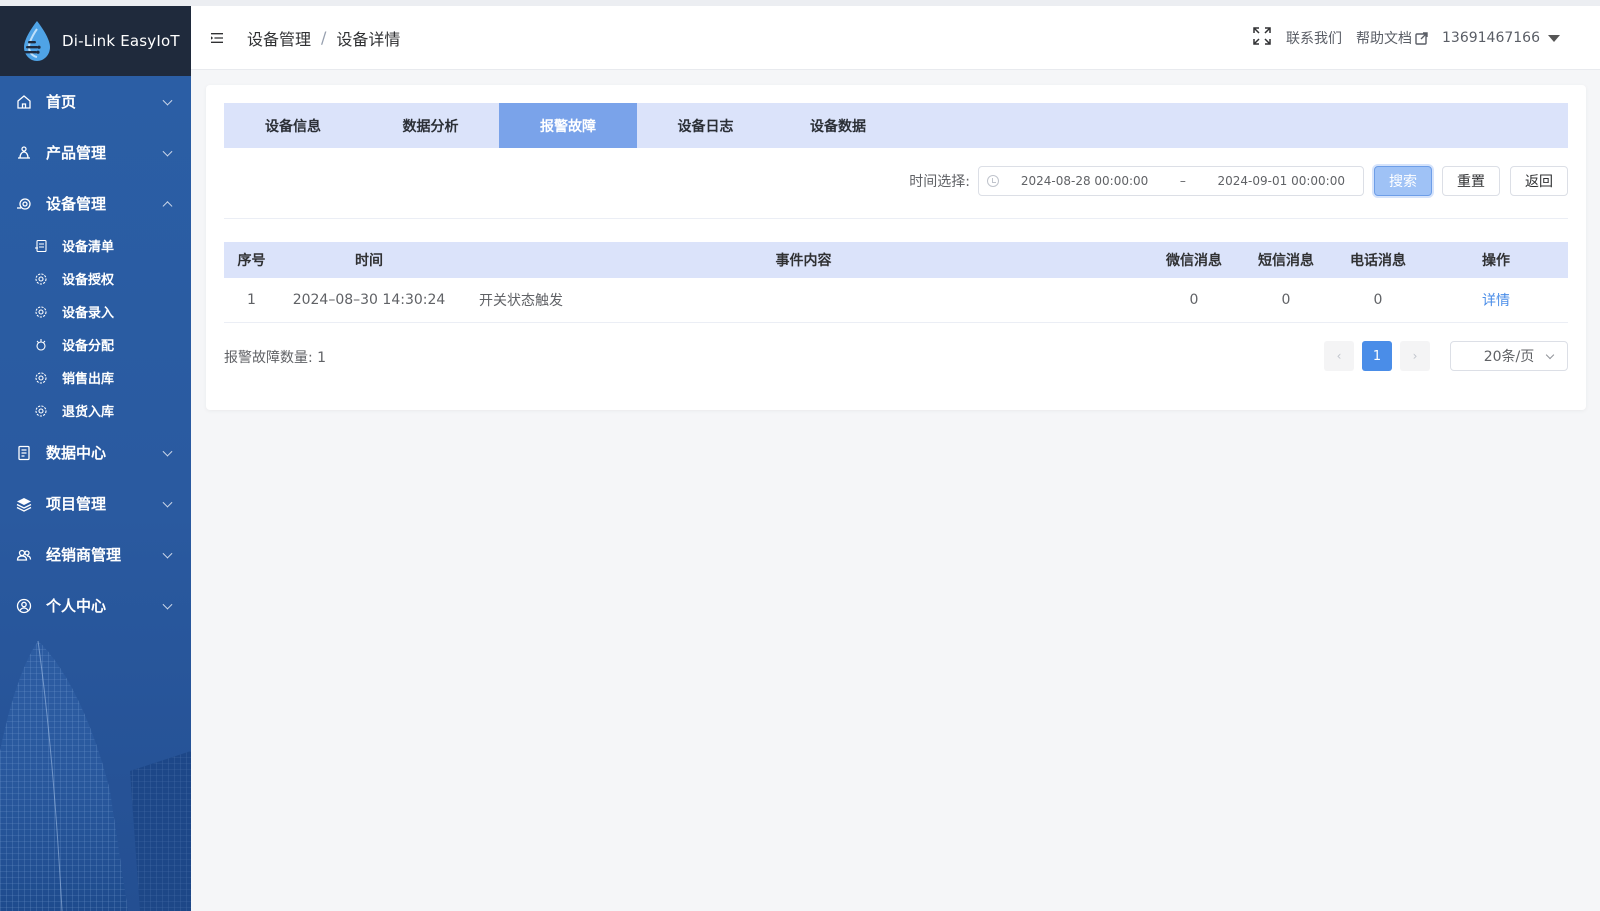 This screenshot has height=911, width=1600. I want to click on col-header-content: 事件内容, so click(803, 261).